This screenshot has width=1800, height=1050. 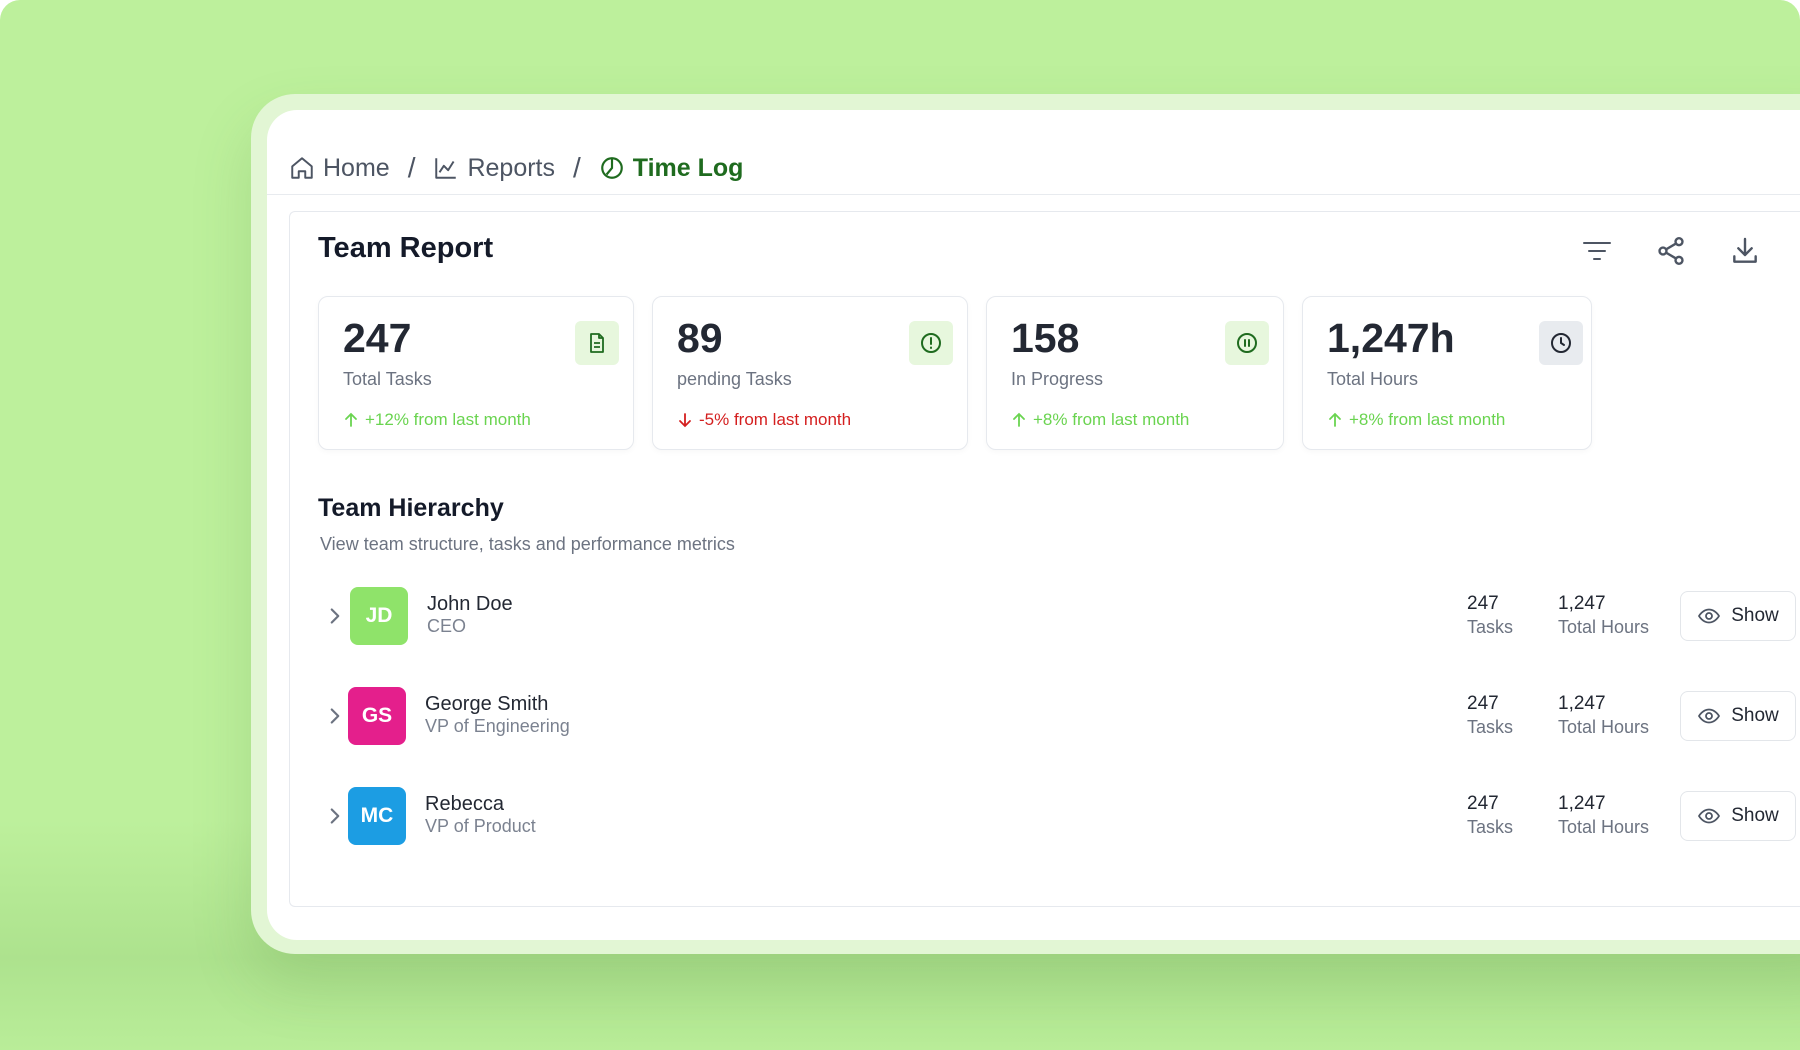 I want to click on stat-value: 158, so click(x=1045, y=338).